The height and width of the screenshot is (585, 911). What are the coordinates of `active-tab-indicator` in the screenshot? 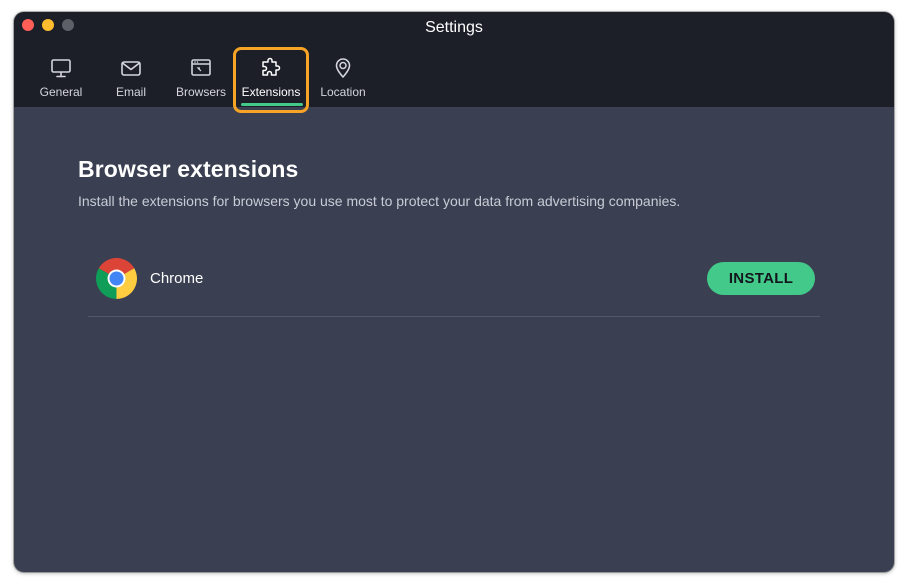 It's located at (272, 104).